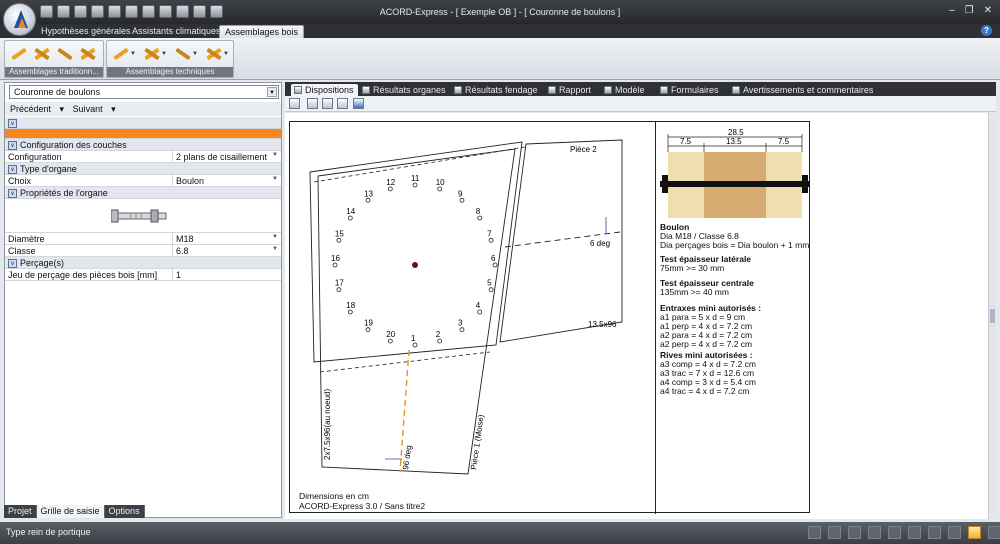 The image size is (1000, 544). I want to click on tab-formulaires: Formulaires, so click(690, 90).